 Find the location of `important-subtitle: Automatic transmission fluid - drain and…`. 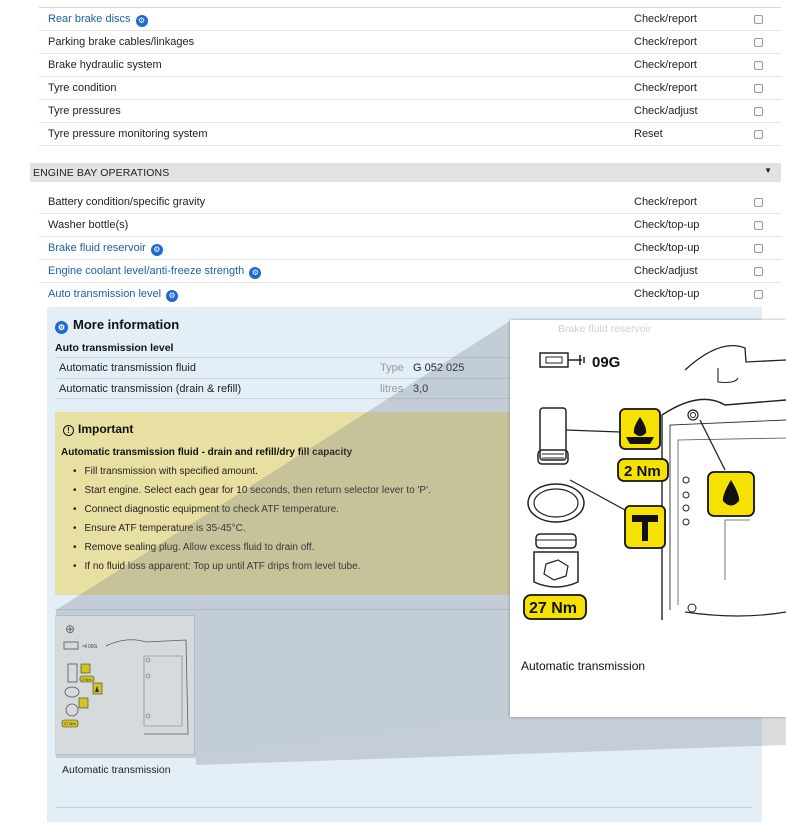

important-subtitle: Automatic transmission fluid - drain and… is located at coordinates (207, 452).